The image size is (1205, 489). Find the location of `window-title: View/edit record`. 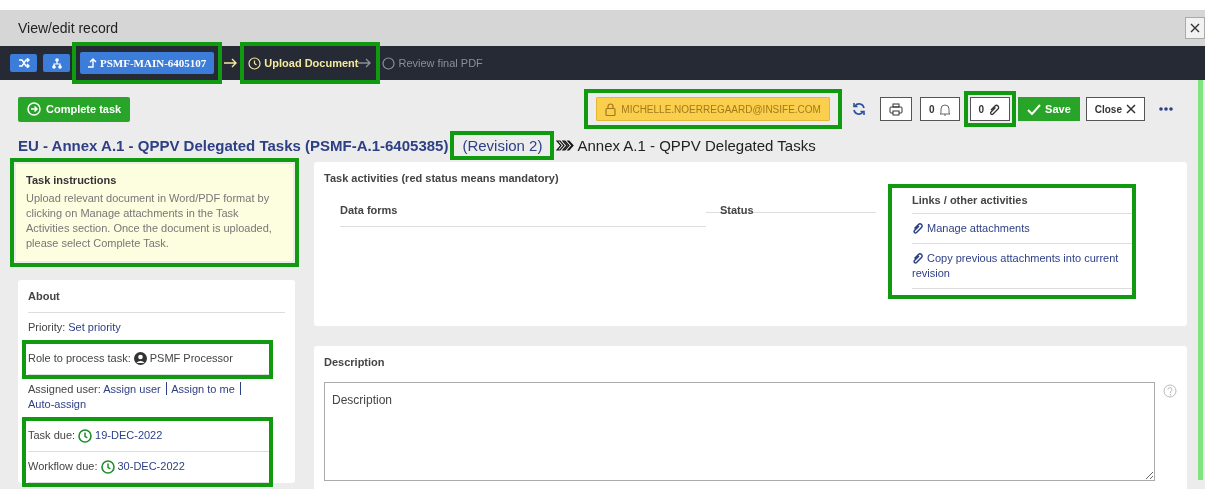

window-title: View/edit record is located at coordinates (68, 28).